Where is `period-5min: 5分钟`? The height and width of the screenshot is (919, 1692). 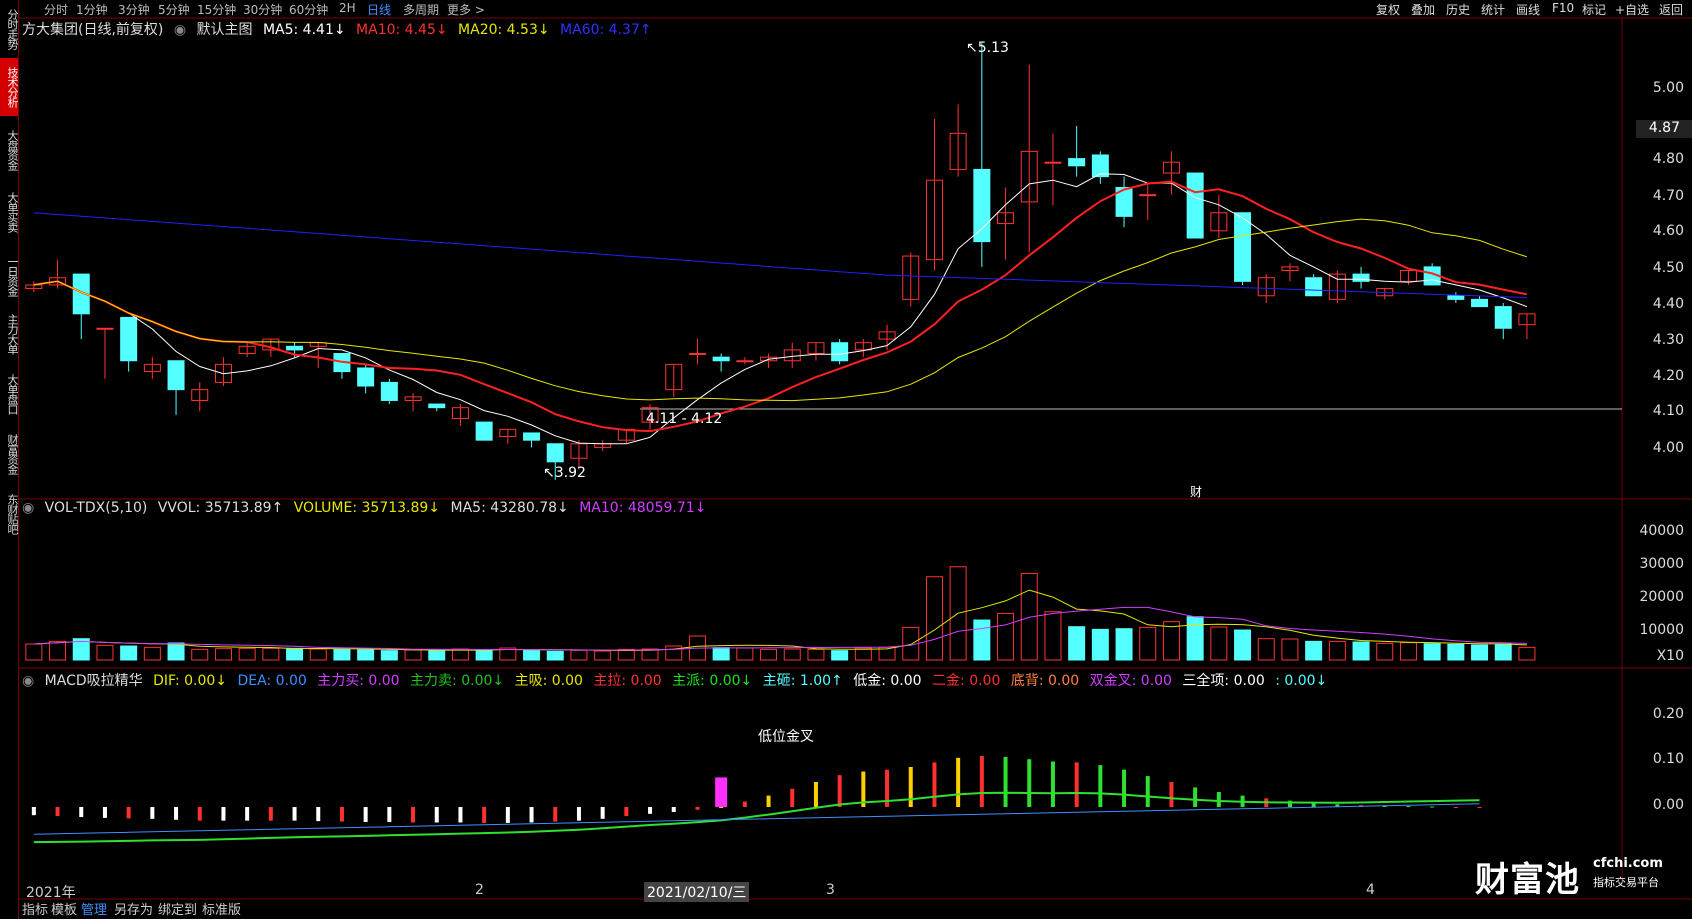 period-5min: 5分钟 is located at coordinates (174, 9).